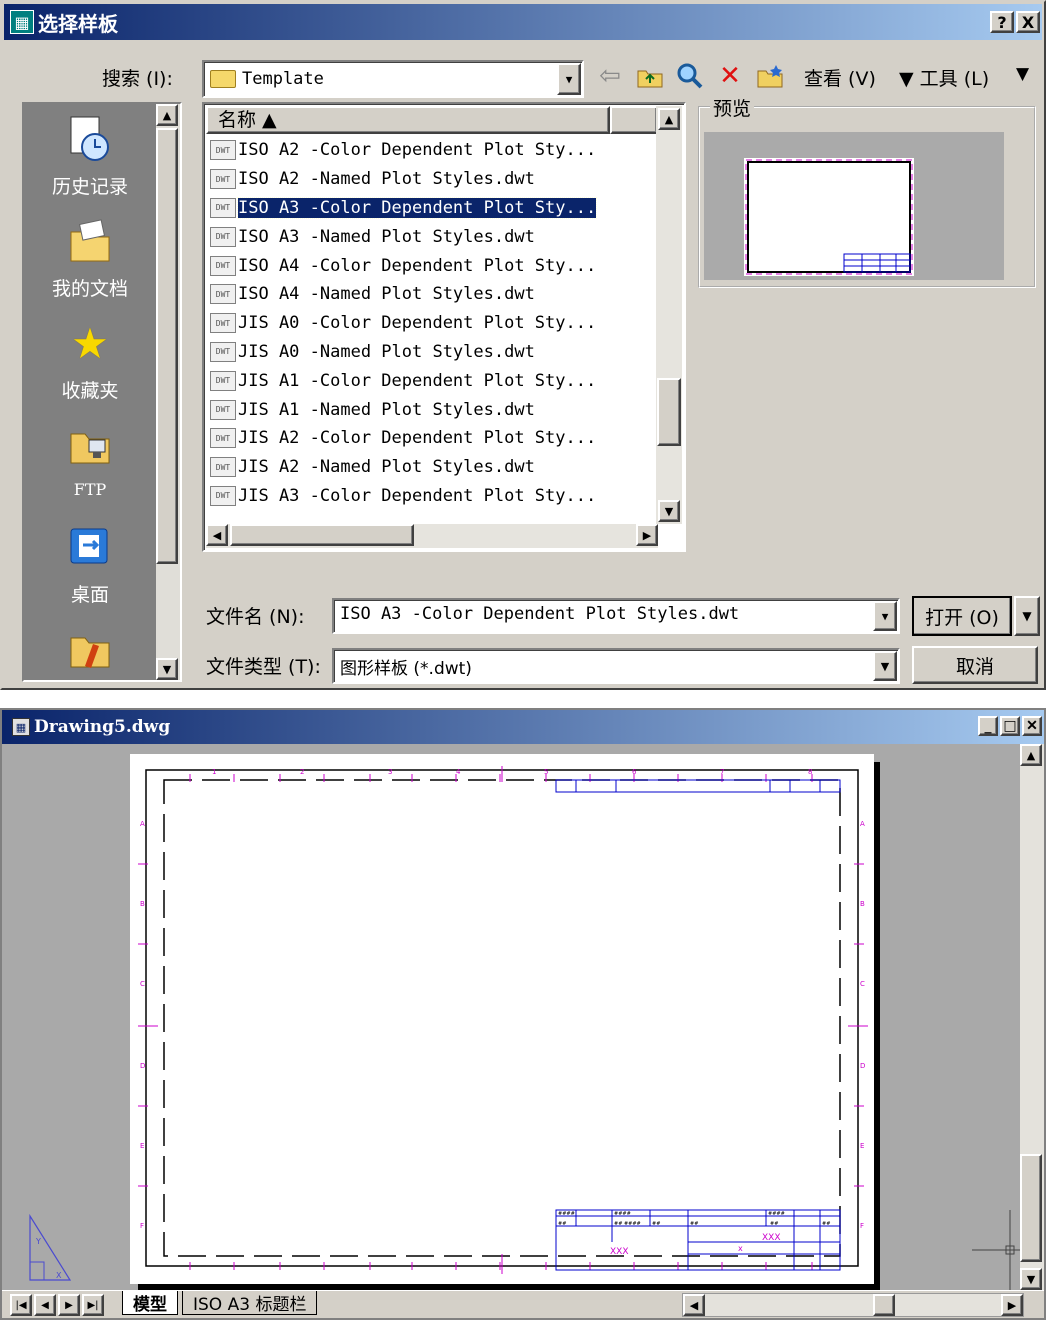  I want to click on drawing-vscroll-thumb, so click(1031, 1208).